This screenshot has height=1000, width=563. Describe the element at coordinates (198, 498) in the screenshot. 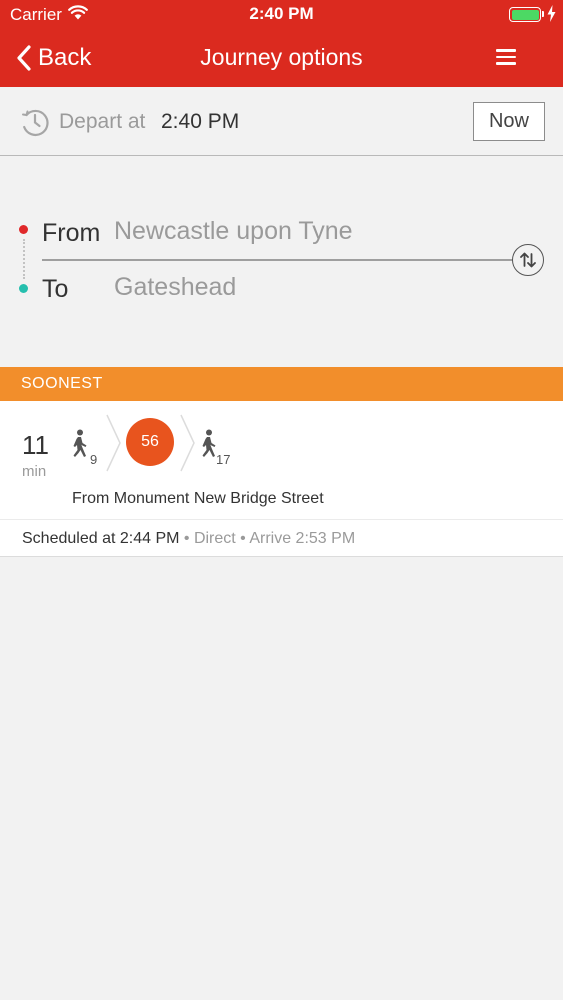

I see `from-stop-label: From Monument New Bridge Street` at that location.